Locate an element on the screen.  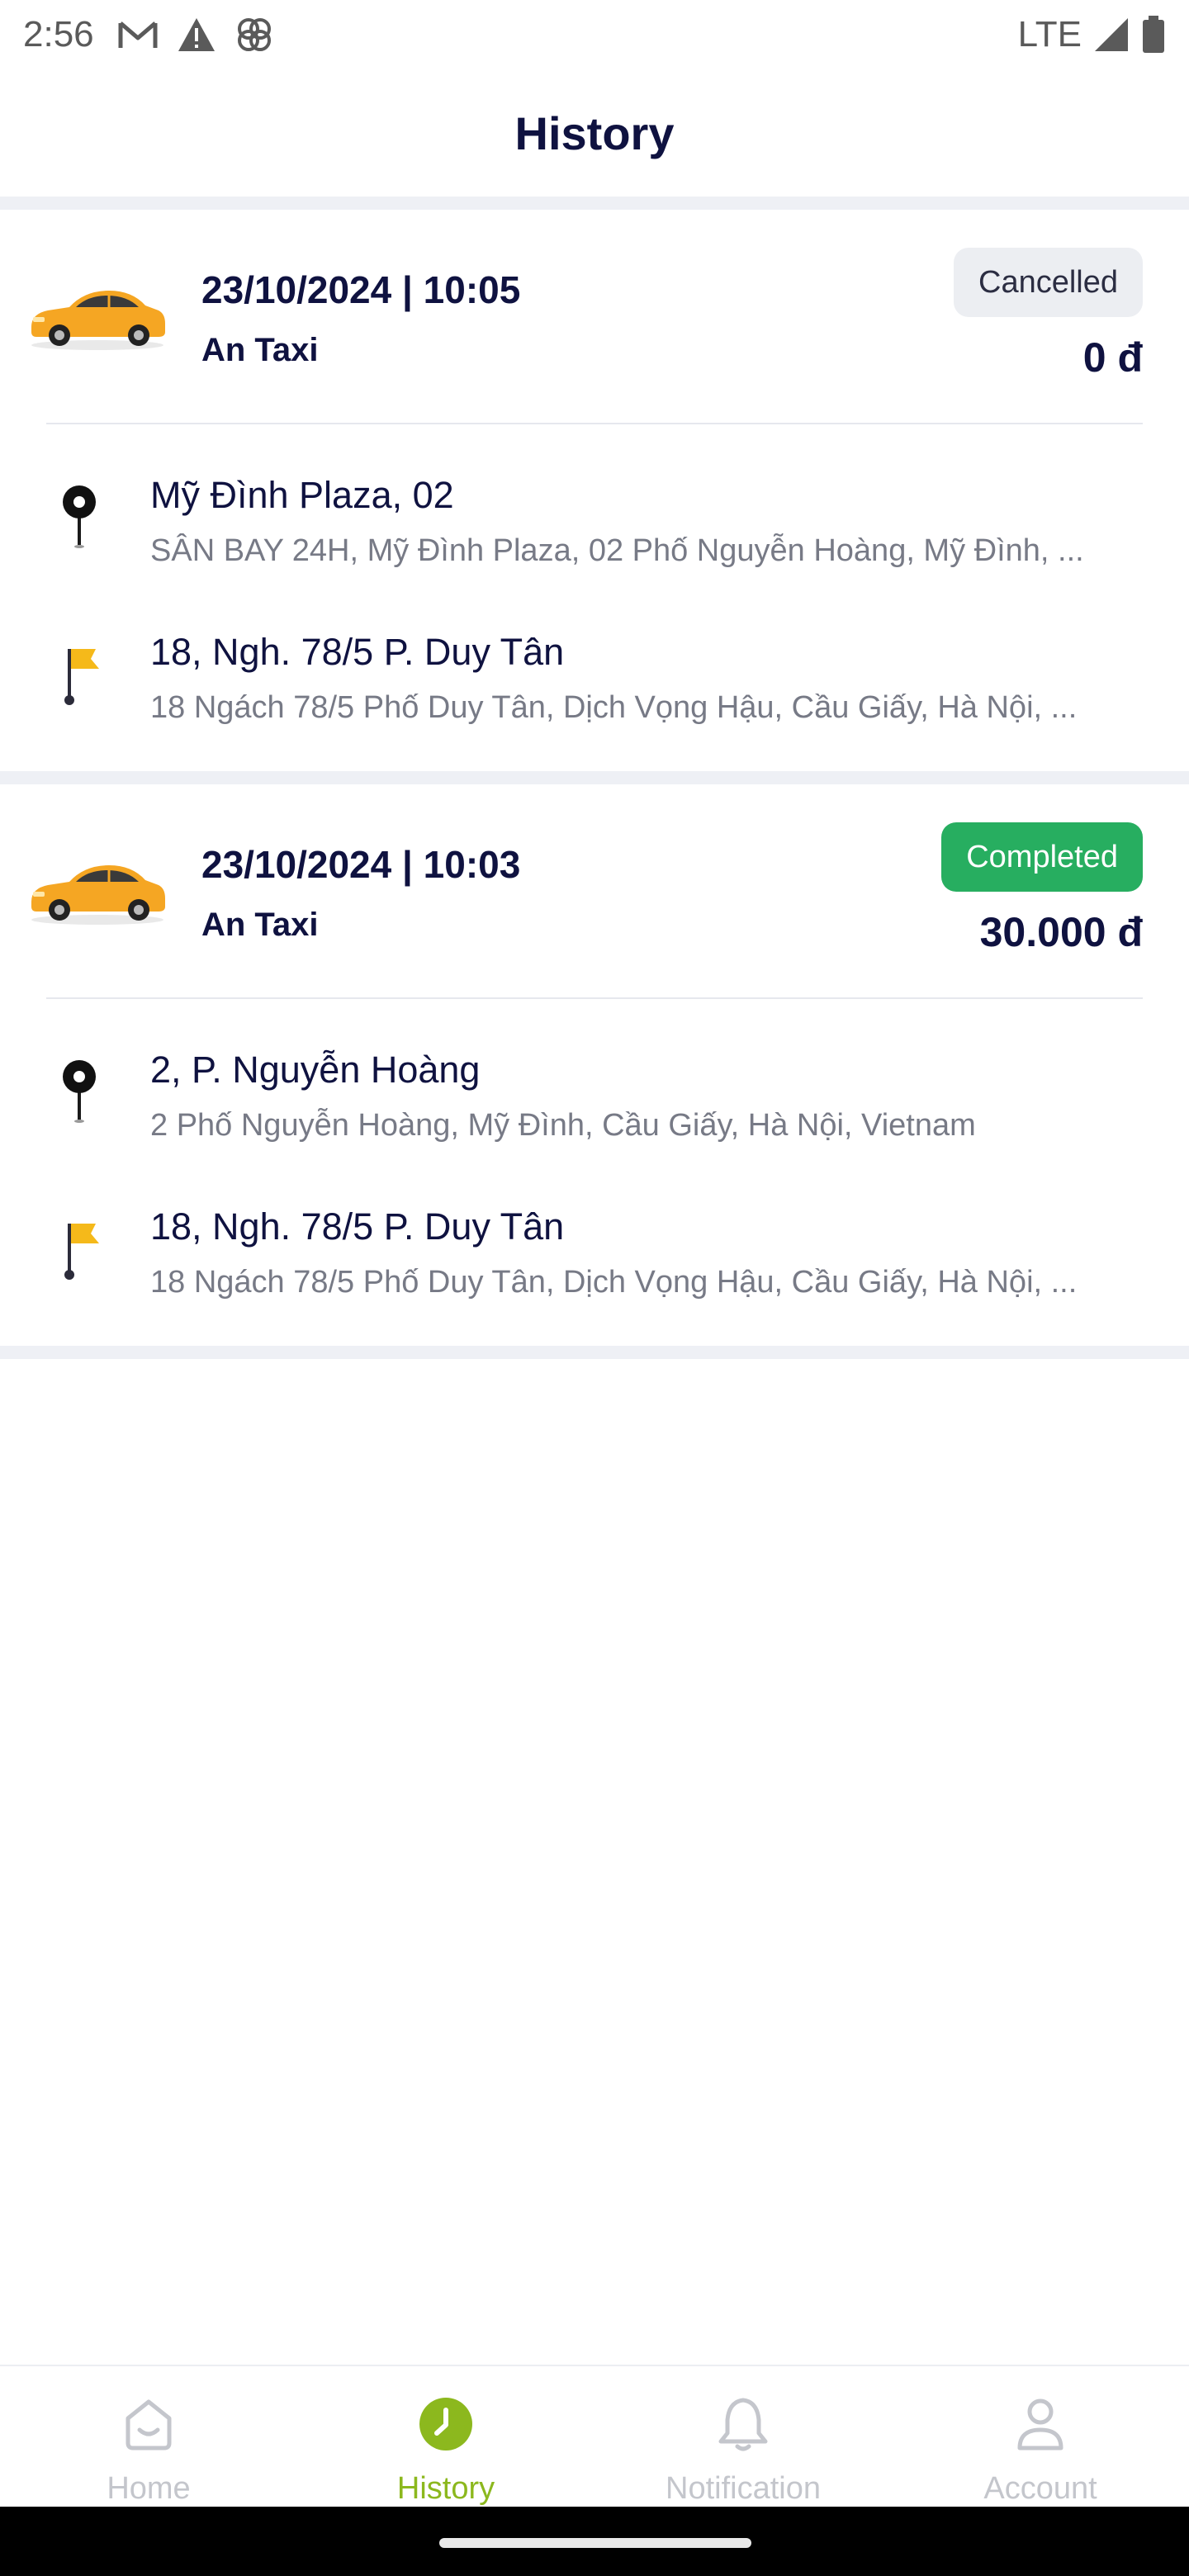
status-time: 2:56 is located at coordinates (58, 34).